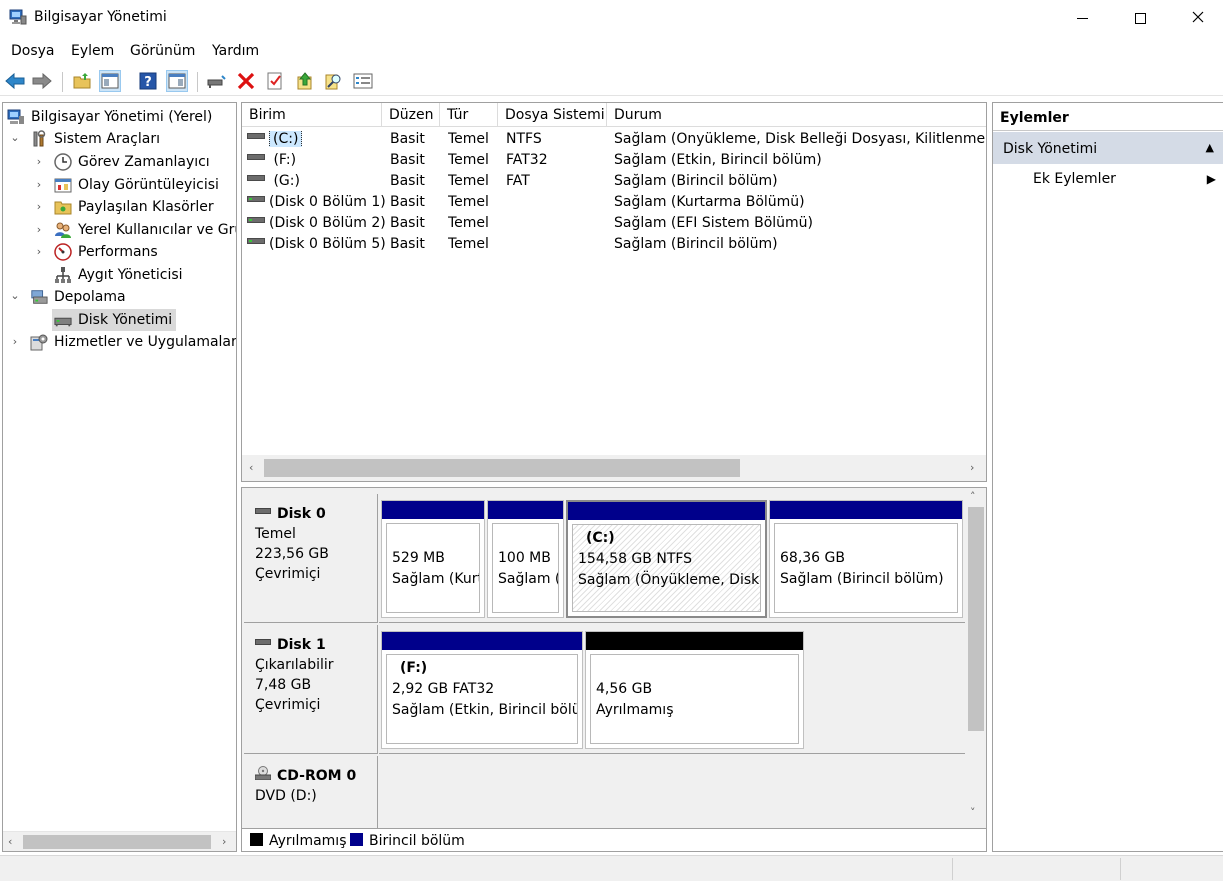  Describe the element at coordinates (417, 841) in the screenshot. I see `legend-primary: Birincil bölüm` at that location.